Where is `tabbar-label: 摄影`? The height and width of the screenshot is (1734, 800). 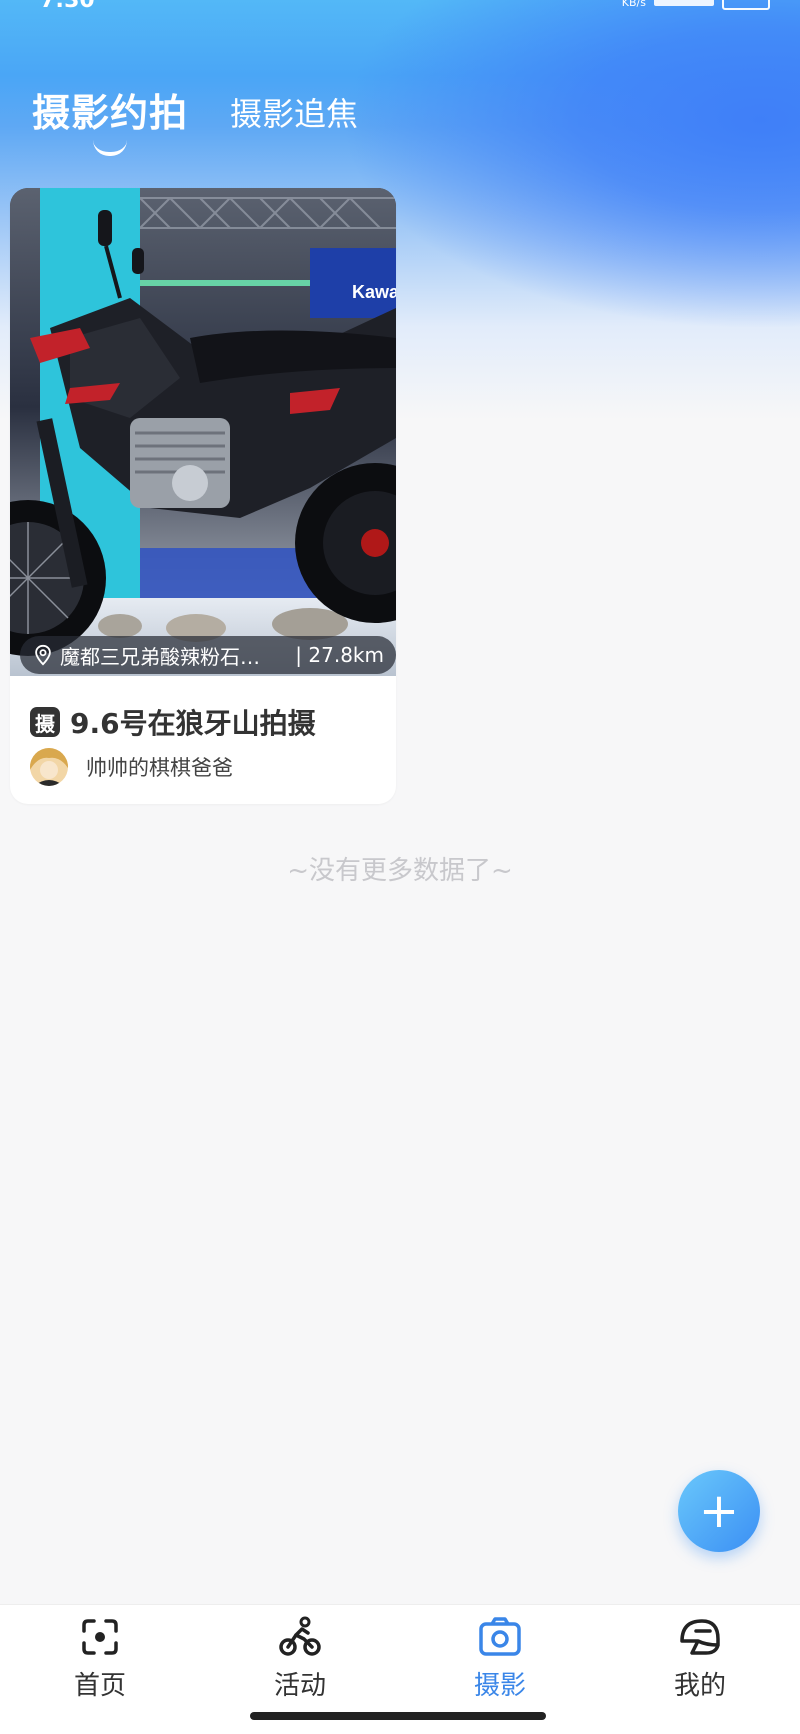
tabbar-label: 摄影 is located at coordinates (499, 1686).